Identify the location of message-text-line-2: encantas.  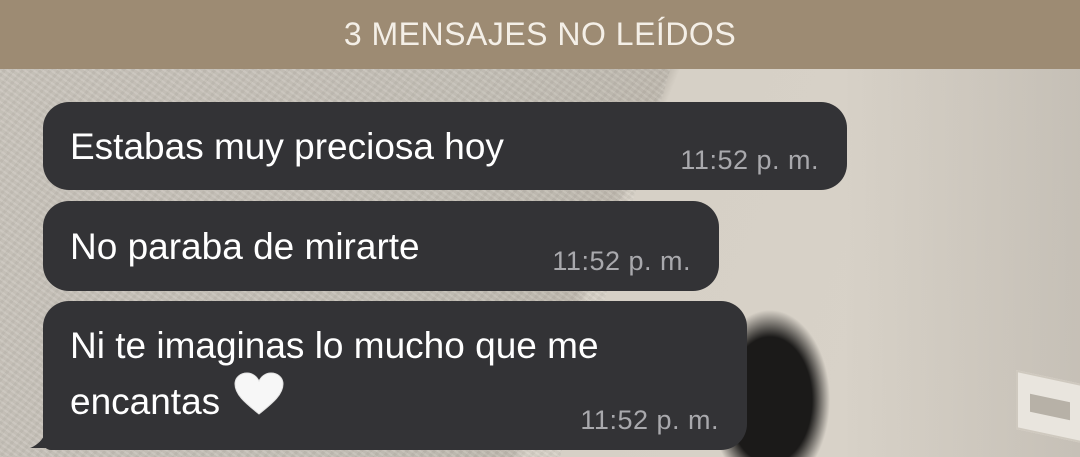
(177, 400).